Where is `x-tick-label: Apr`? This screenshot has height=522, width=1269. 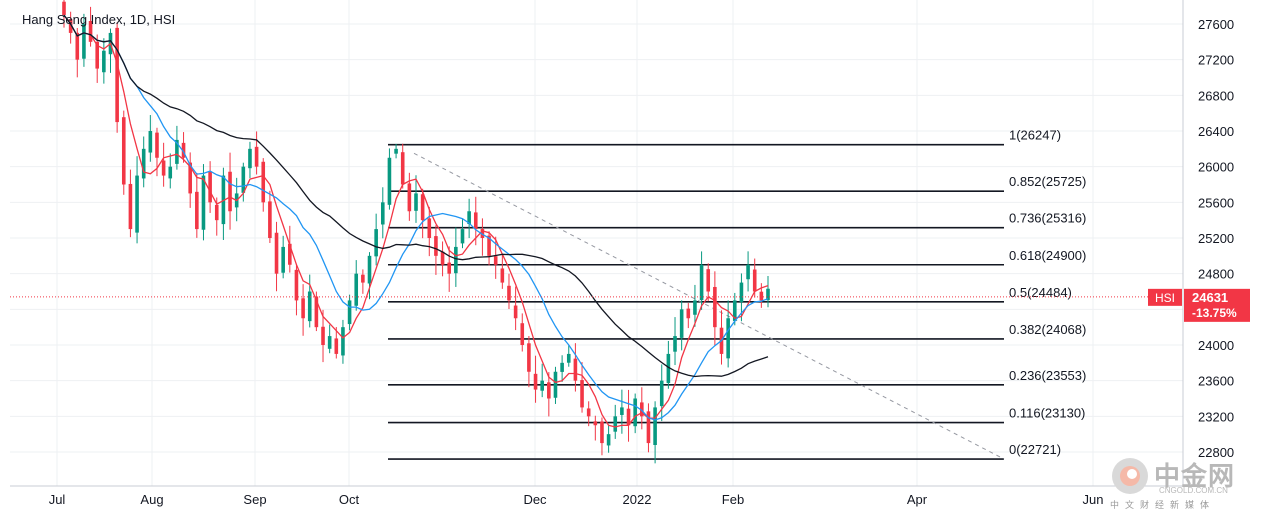 x-tick-label: Apr is located at coordinates (917, 499).